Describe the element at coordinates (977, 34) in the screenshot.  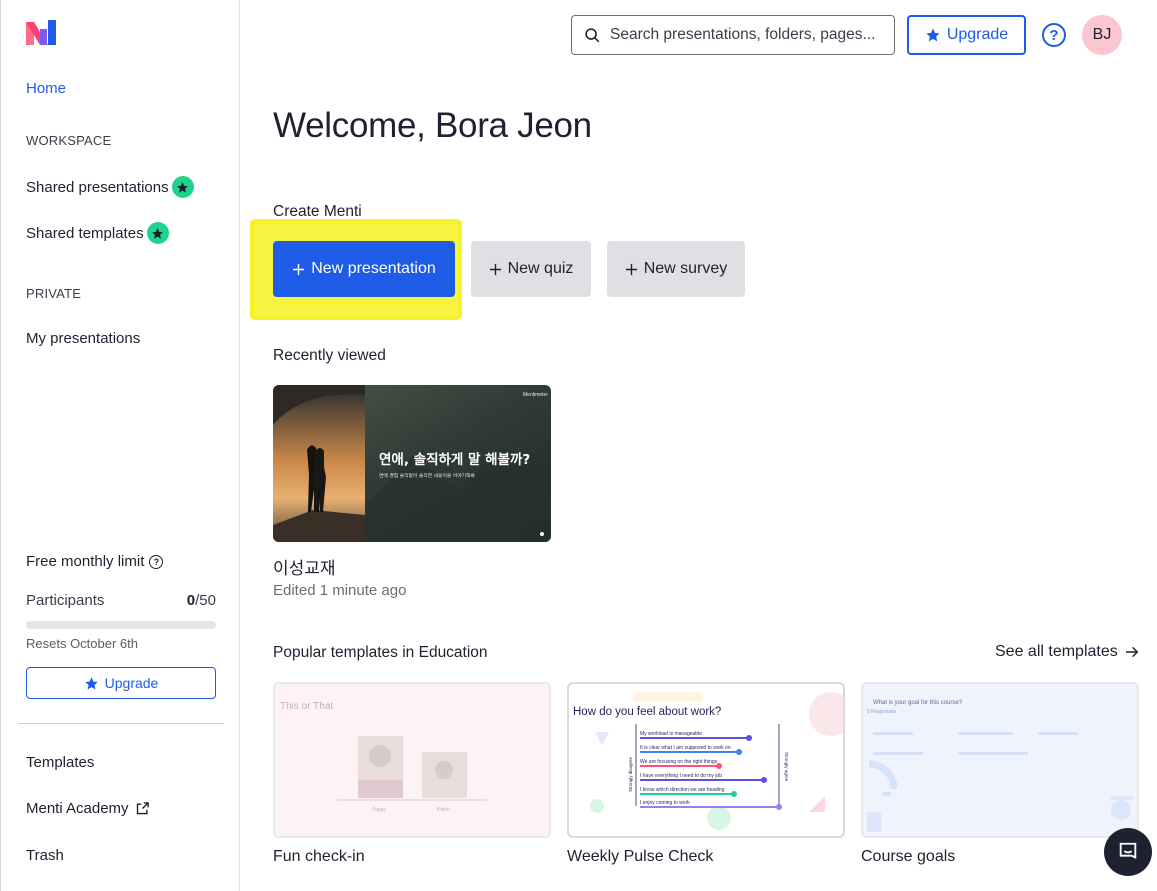
I see `header-upgrade-label: Upgrade` at that location.